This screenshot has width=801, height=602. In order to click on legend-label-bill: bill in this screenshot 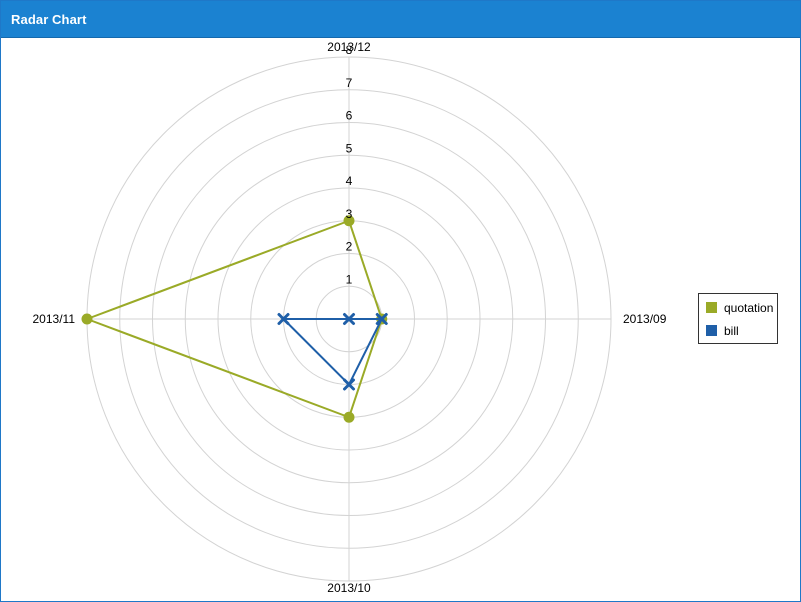, I will do `click(731, 331)`.